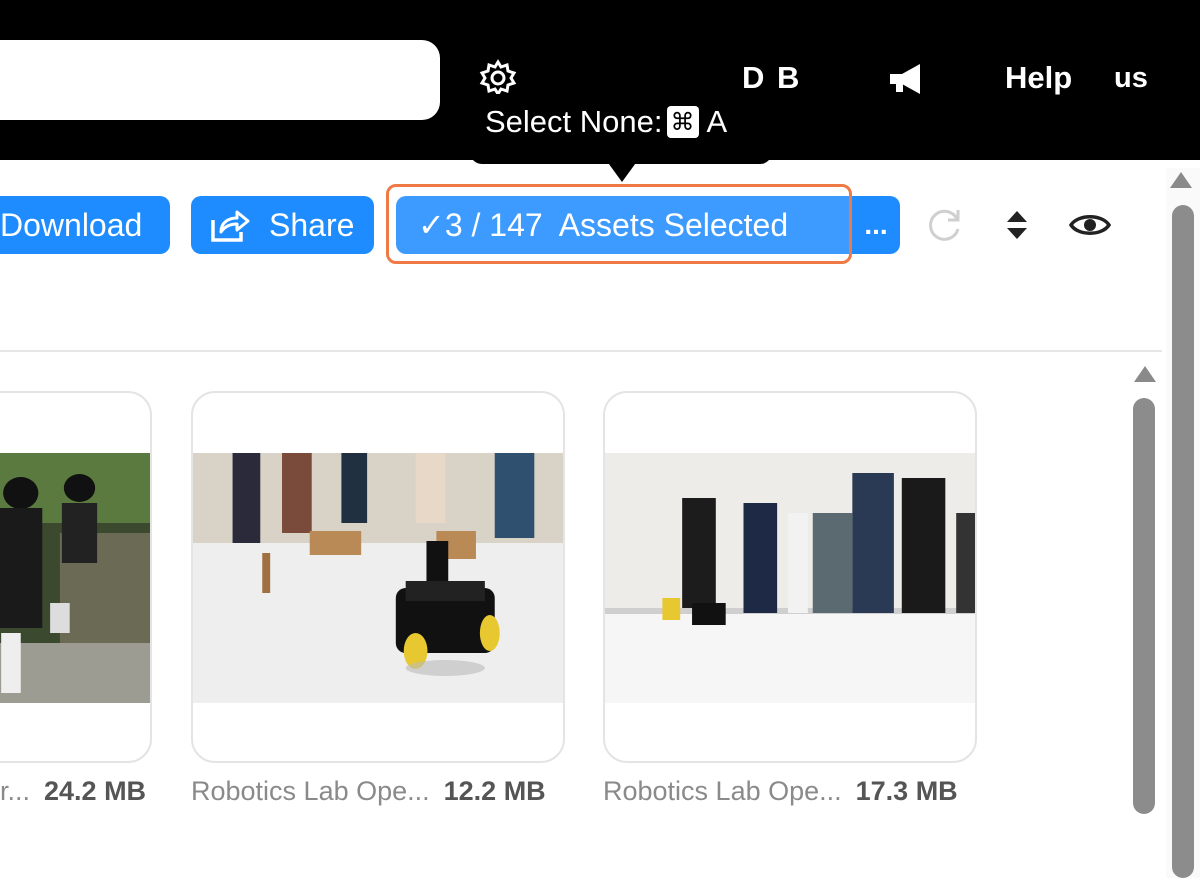 The image size is (1200, 878). What do you see at coordinates (312, 224) in the screenshot?
I see `share-button-label: Share` at bounding box center [312, 224].